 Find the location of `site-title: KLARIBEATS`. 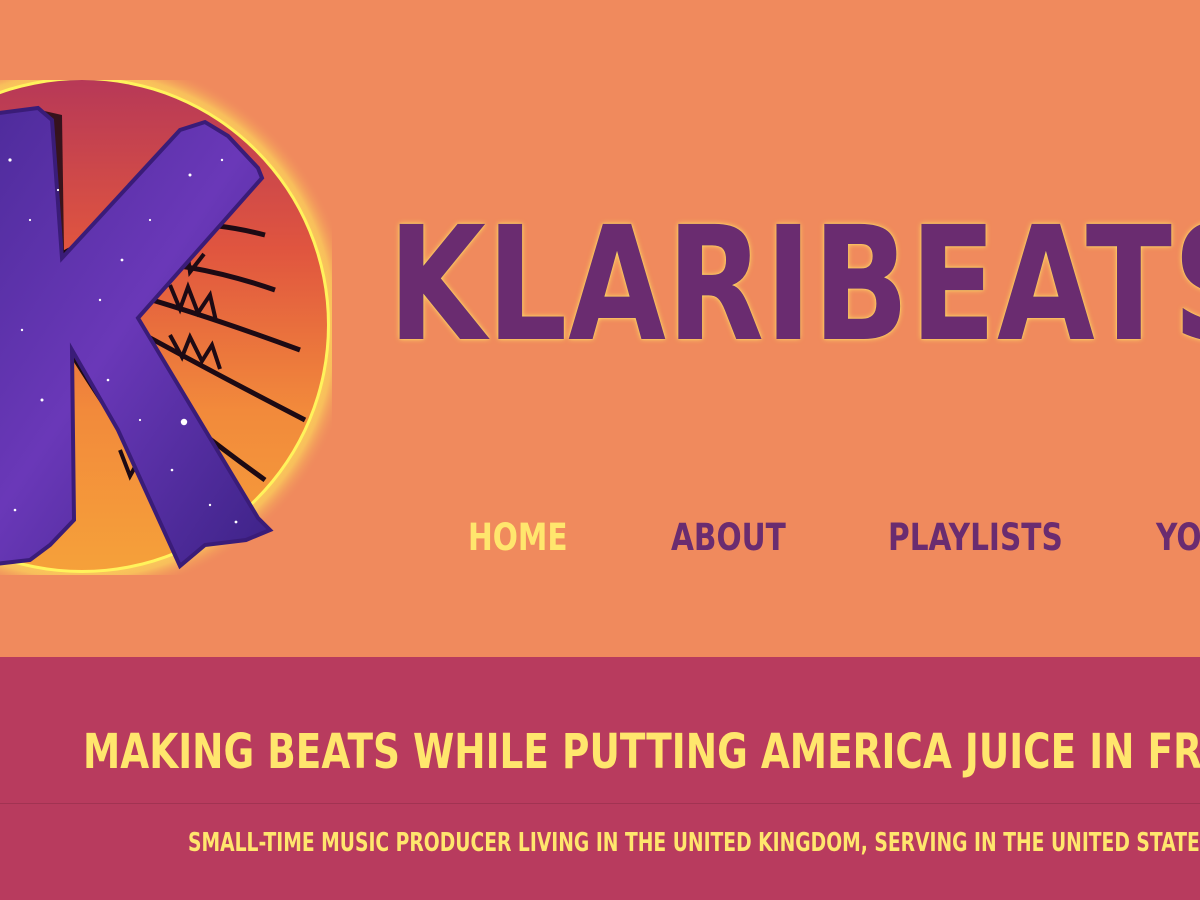

site-title: KLARIBEATS is located at coordinates (794, 285).